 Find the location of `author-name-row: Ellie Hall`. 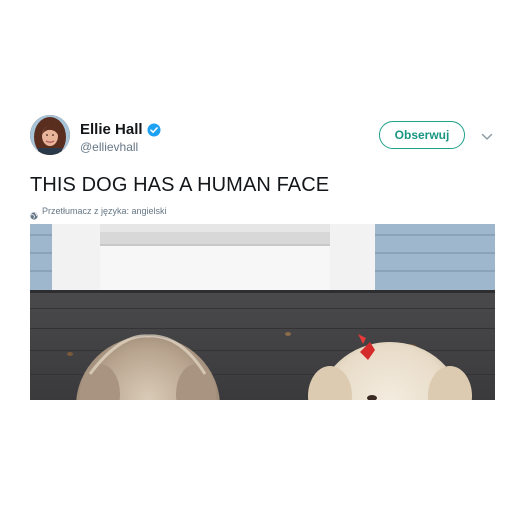

author-name-row: Ellie Hall is located at coordinates (120, 130).